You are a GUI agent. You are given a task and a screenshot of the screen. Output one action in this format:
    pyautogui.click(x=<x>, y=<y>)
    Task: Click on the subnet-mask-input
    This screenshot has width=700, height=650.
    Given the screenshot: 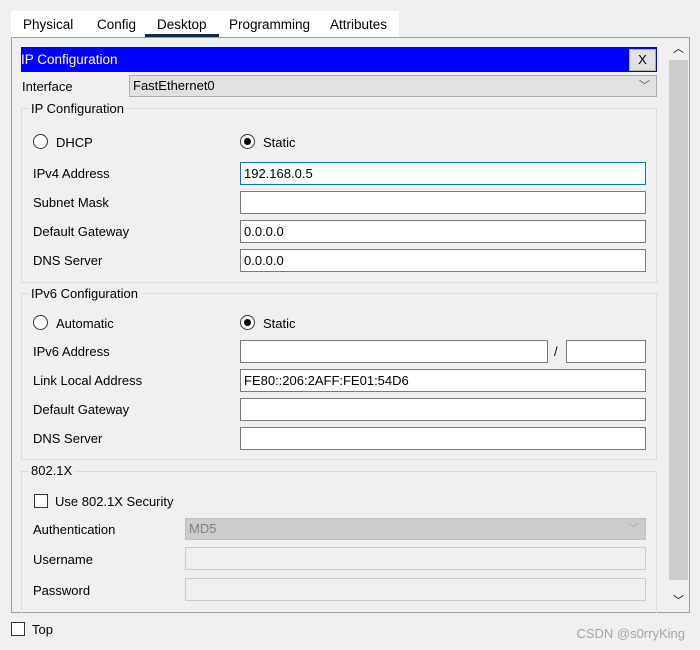 What is the action you would take?
    pyautogui.click(x=443, y=202)
    